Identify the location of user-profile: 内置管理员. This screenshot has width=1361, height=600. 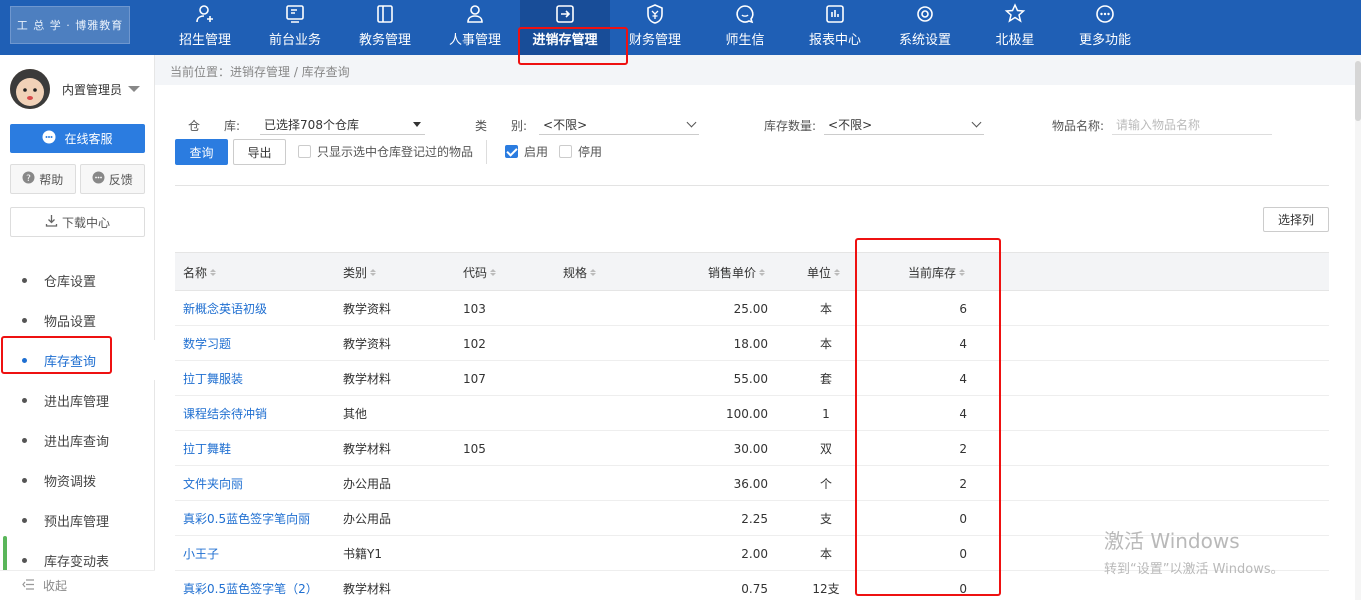
(75, 89).